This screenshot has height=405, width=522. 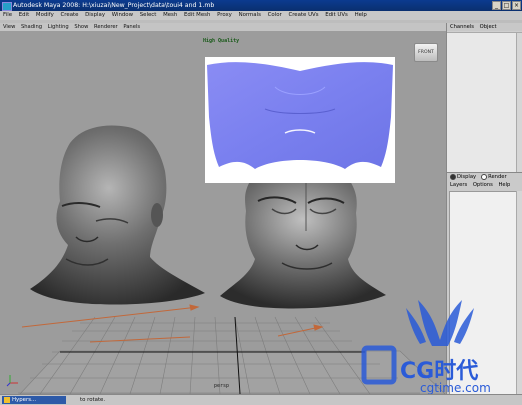 I want to click on tab-object: Object, so click(x=488, y=27).